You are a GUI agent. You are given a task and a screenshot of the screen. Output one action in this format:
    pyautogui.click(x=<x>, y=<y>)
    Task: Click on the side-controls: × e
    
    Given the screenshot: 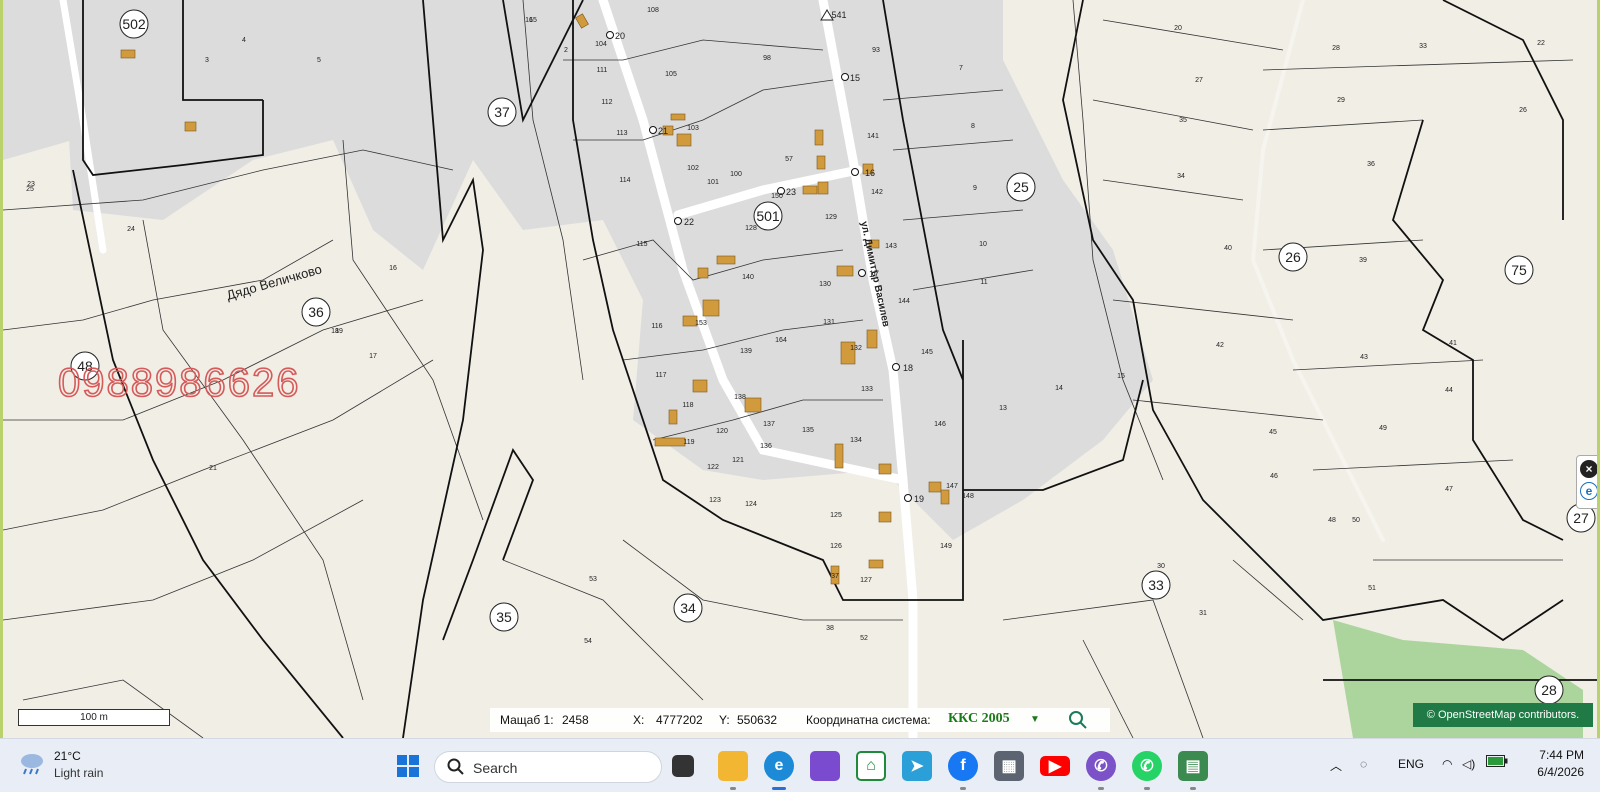 What is the action you would take?
    pyautogui.click(x=1586, y=482)
    